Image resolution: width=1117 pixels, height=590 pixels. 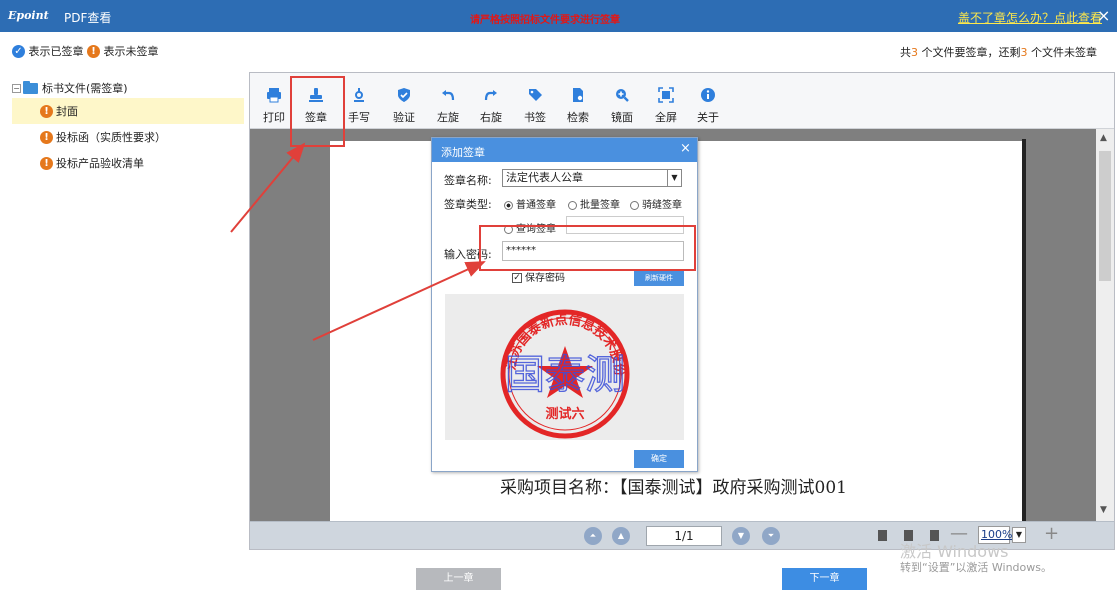 I want to click on arrow-to-stamp, so click(x=268, y=187).